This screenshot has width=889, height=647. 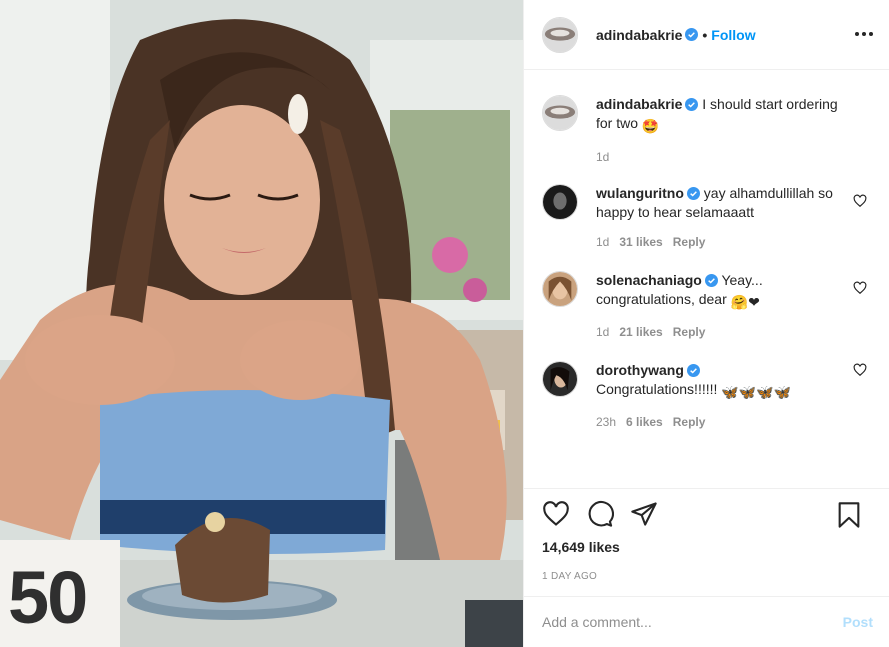 What do you see at coordinates (644, 514) in the screenshot?
I see `share-icon` at bounding box center [644, 514].